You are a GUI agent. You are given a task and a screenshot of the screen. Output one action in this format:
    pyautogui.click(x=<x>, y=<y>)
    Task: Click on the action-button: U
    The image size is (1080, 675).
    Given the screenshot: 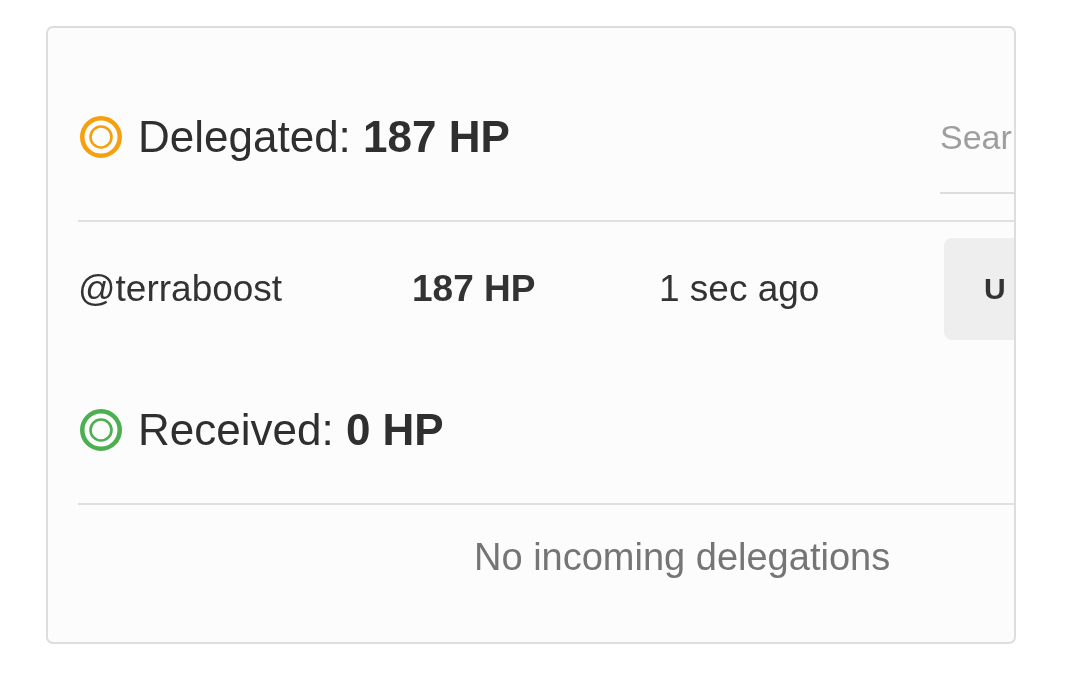 What is the action you would take?
    pyautogui.click(x=979, y=289)
    